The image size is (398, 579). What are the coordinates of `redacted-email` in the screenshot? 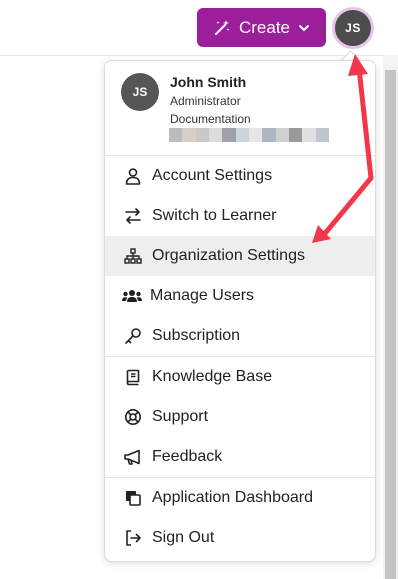 It's located at (249, 135).